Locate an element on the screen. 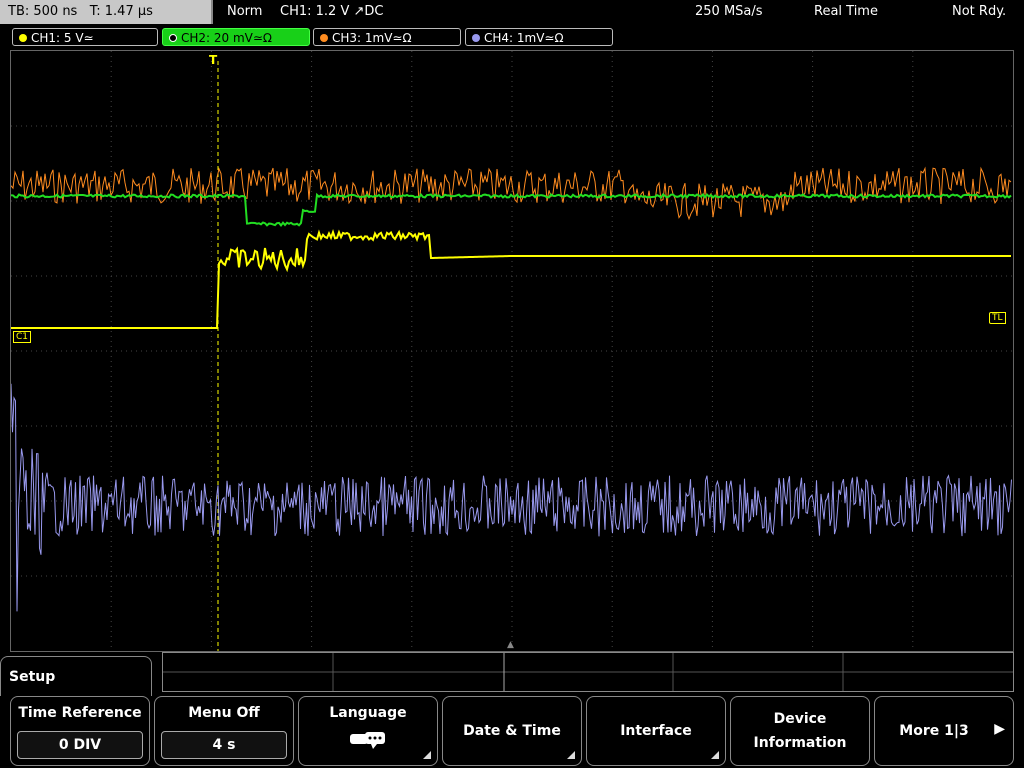 The image size is (1024, 768). more-label: More 1|3 is located at coordinates (934, 731).